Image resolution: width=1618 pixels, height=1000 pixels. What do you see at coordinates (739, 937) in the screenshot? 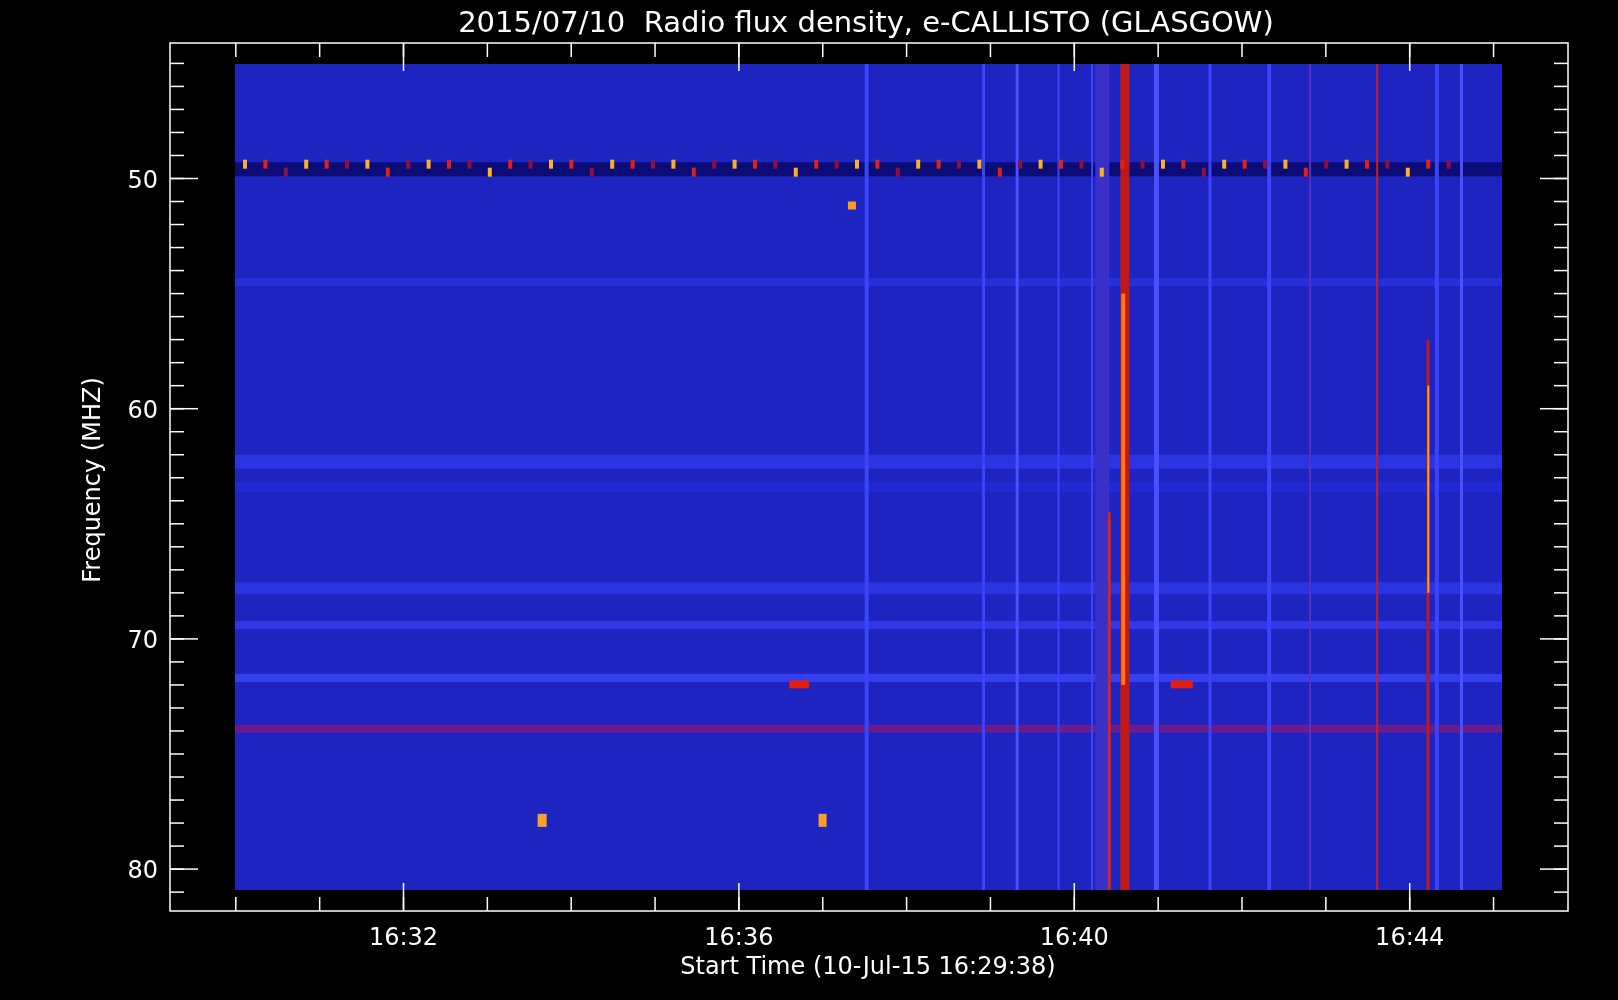
I see `x-tick-label: 16:36` at bounding box center [739, 937].